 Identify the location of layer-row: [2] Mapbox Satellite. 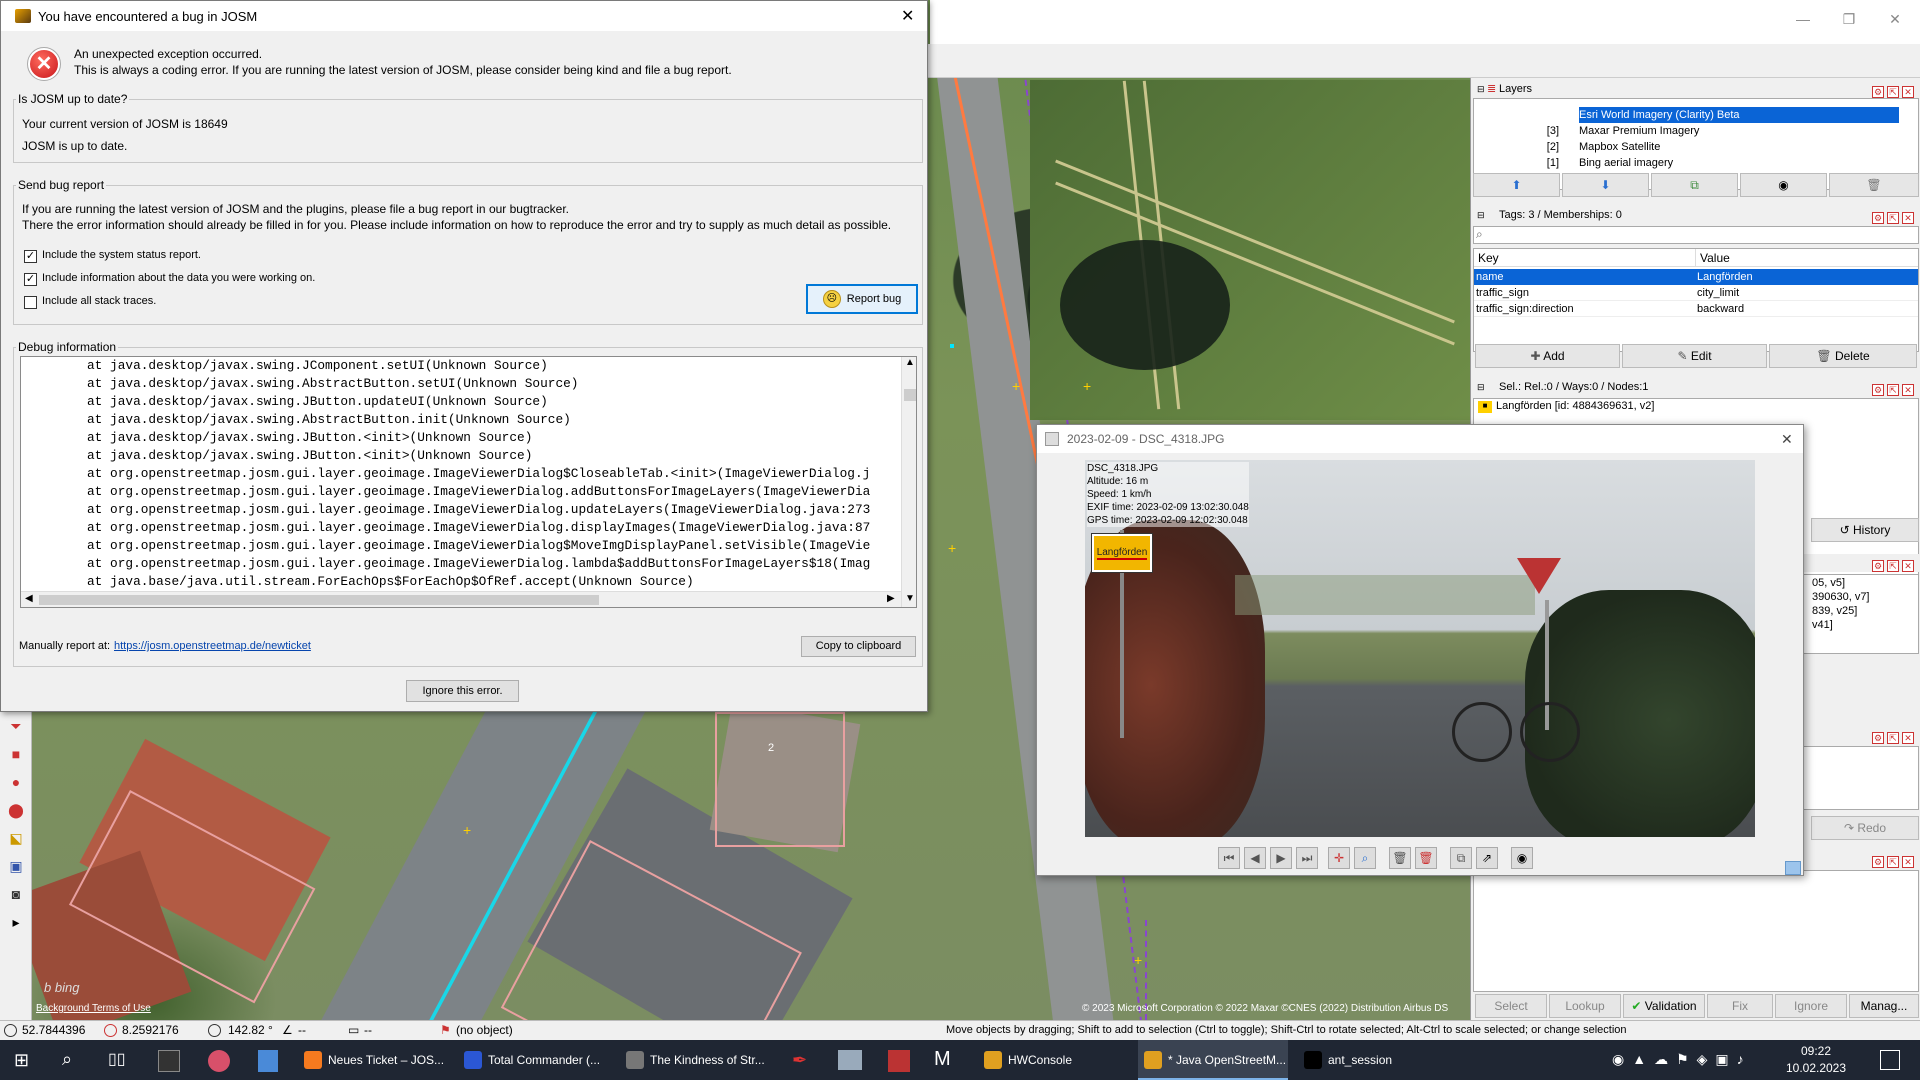
(1604, 147).